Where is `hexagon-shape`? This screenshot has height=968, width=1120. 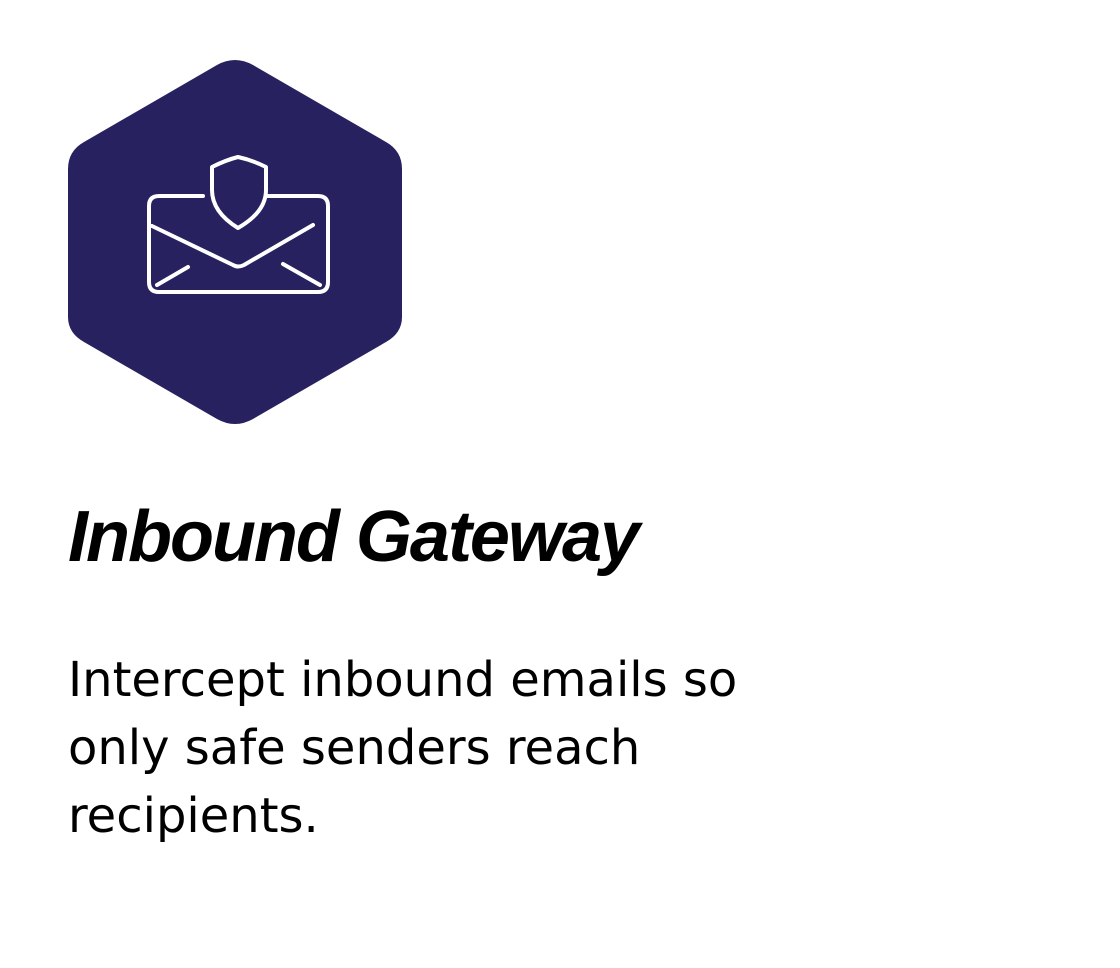 hexagon-shape is located at coordinates (235, 242).